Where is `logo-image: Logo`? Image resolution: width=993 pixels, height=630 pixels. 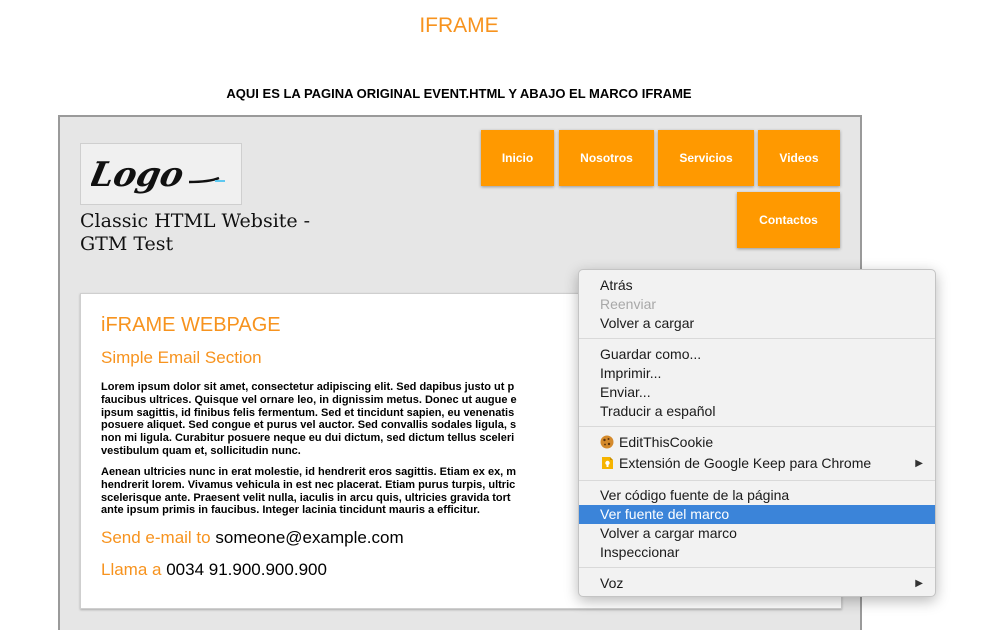
logo-image: Logo is located at coordinates (158, 175).